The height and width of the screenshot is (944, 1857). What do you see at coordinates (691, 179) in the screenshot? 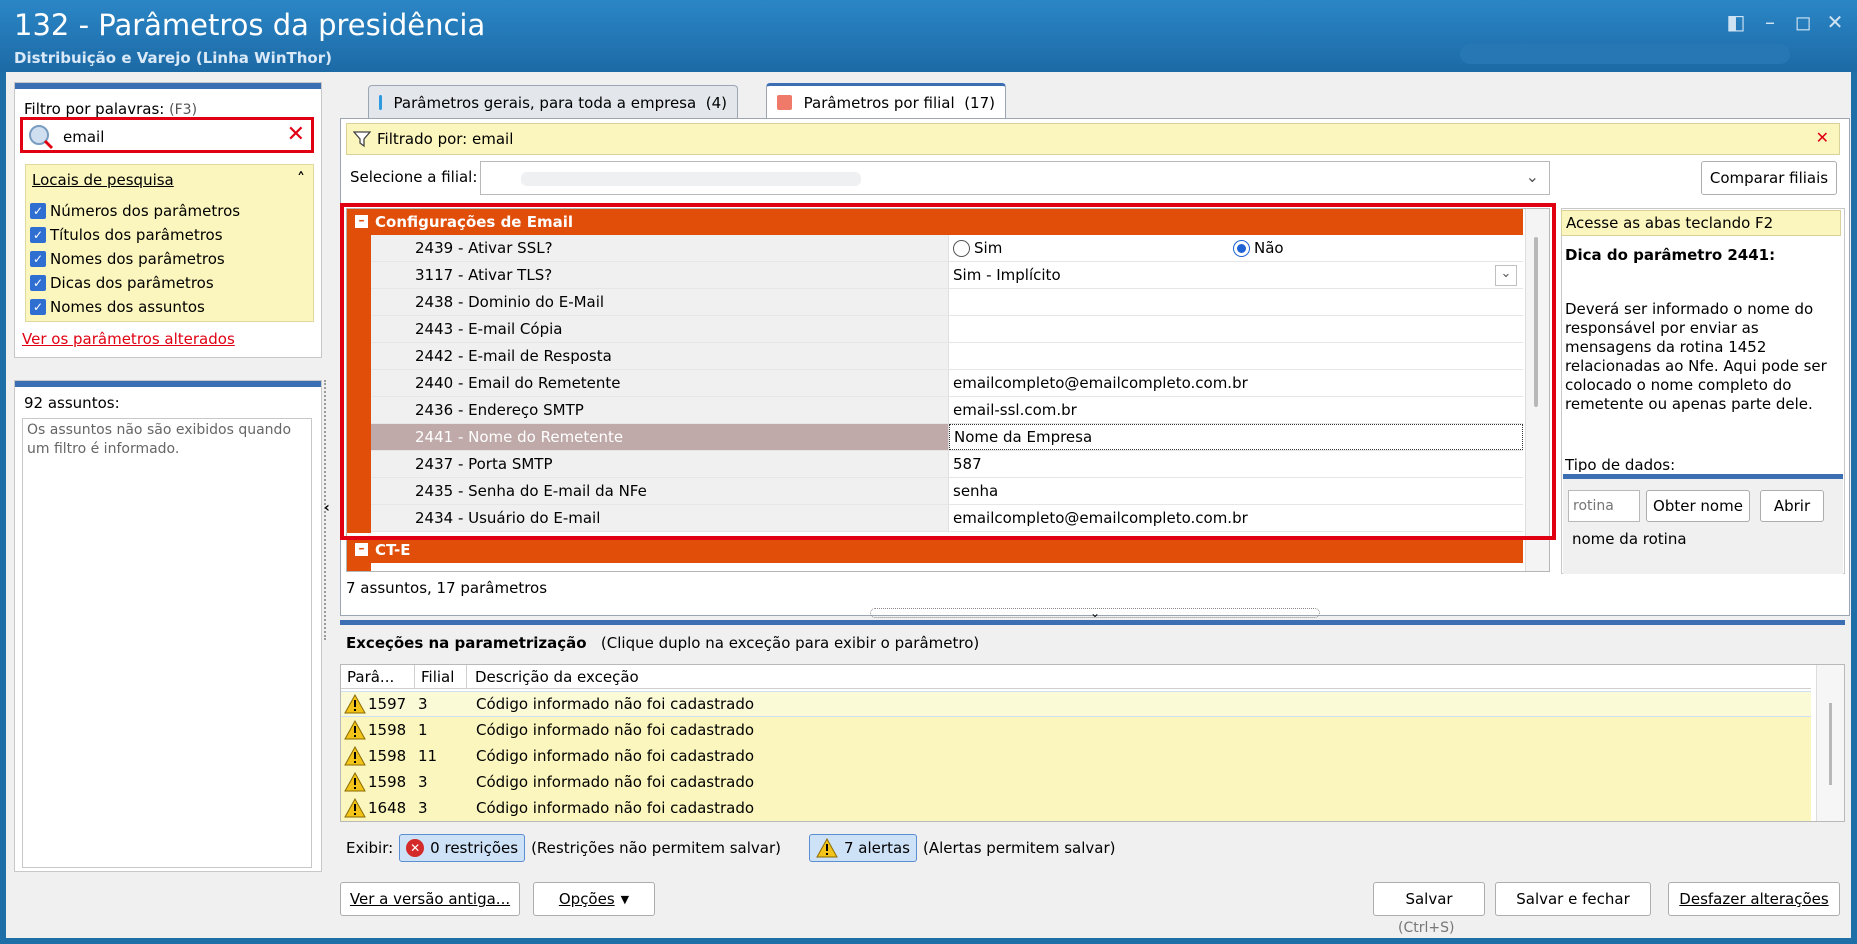
I see `redacted-branch` at bounding box center [691, 179].